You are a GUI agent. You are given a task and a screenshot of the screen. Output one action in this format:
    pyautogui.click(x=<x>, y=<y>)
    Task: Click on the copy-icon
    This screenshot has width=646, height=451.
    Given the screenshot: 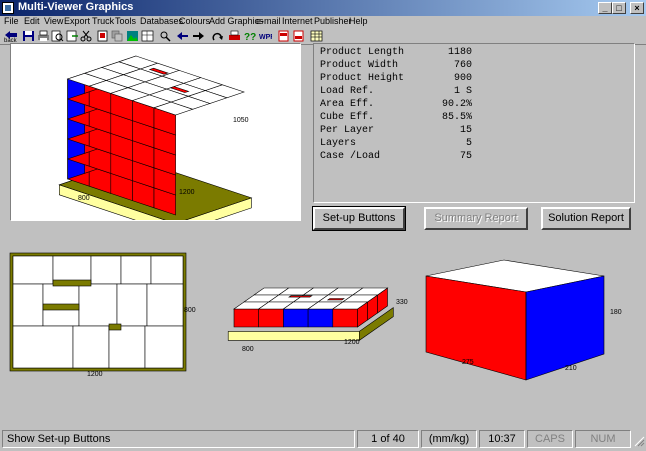 What is the action you would take?
    pyautogui.click(x=117, y=36)
    